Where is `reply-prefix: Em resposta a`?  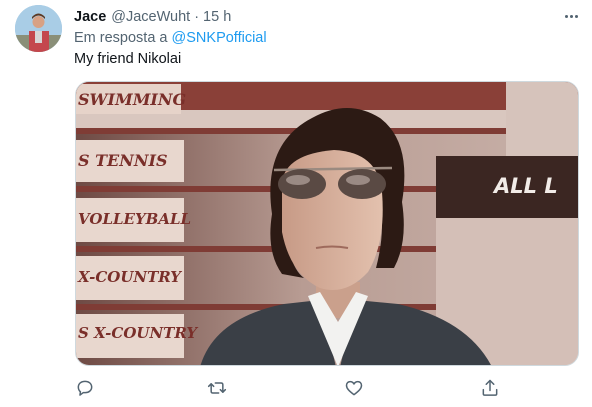 reply-prefix: Em resposta a is located at coordinates (121, 38).